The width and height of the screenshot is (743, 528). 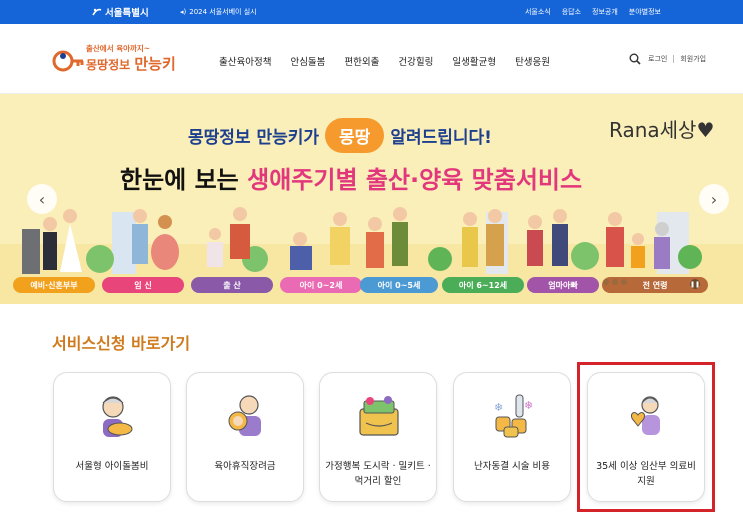 What do you see at coordinates (117, 416) in the screenshot?
I see `grandma-baby-icon` at bounding box center [117, 416].